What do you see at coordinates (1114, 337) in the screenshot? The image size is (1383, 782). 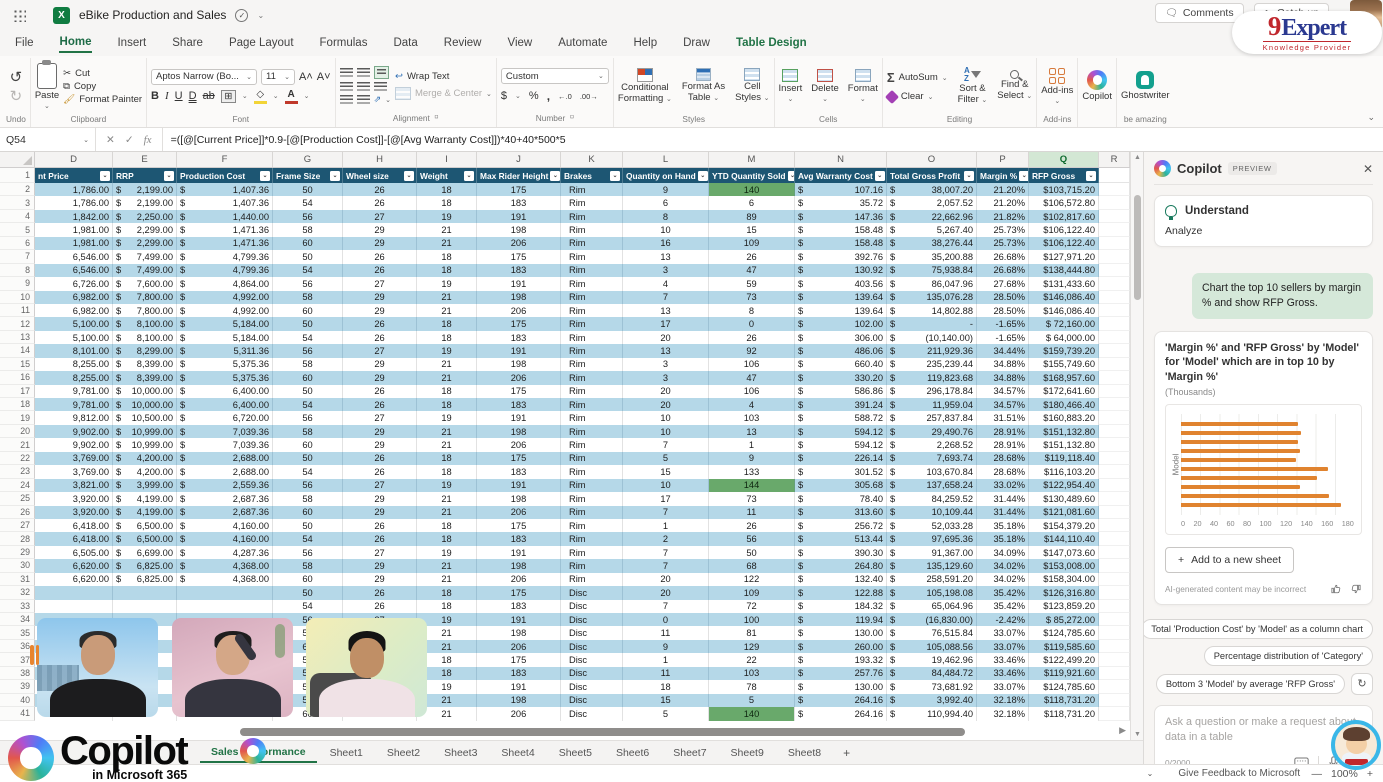 I see `cell-R13` at bounding box center [1114, 337].